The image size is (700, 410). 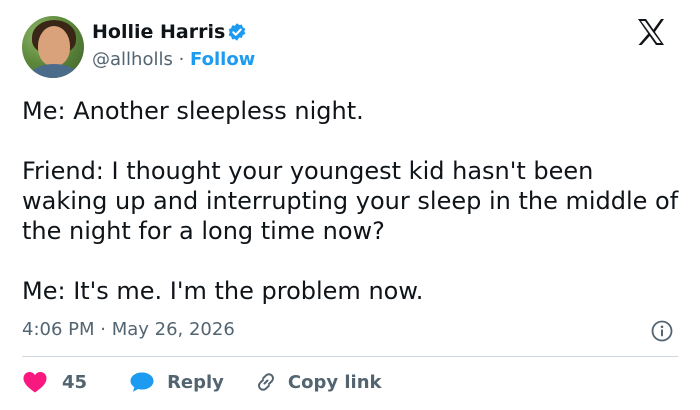 What do you see at coordinates (193, 111) in the screenshot?
I see `tweet-paragraph: Me: Another sleepless night.` at bounding box center [193, 111].